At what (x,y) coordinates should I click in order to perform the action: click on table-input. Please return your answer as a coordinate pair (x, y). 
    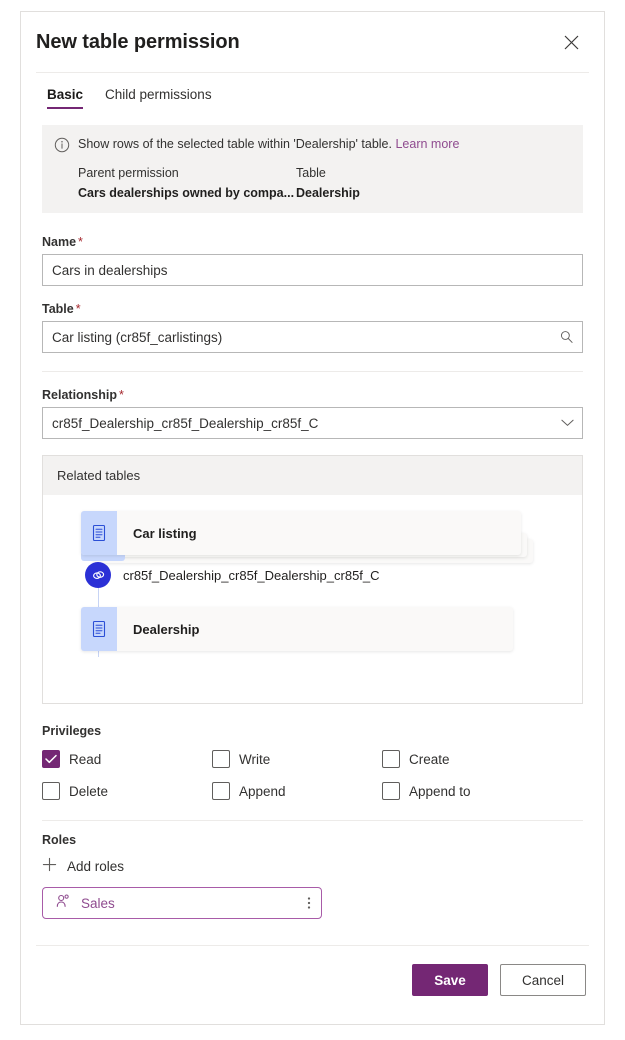
    Looking at the image, I should click on (312, 337).